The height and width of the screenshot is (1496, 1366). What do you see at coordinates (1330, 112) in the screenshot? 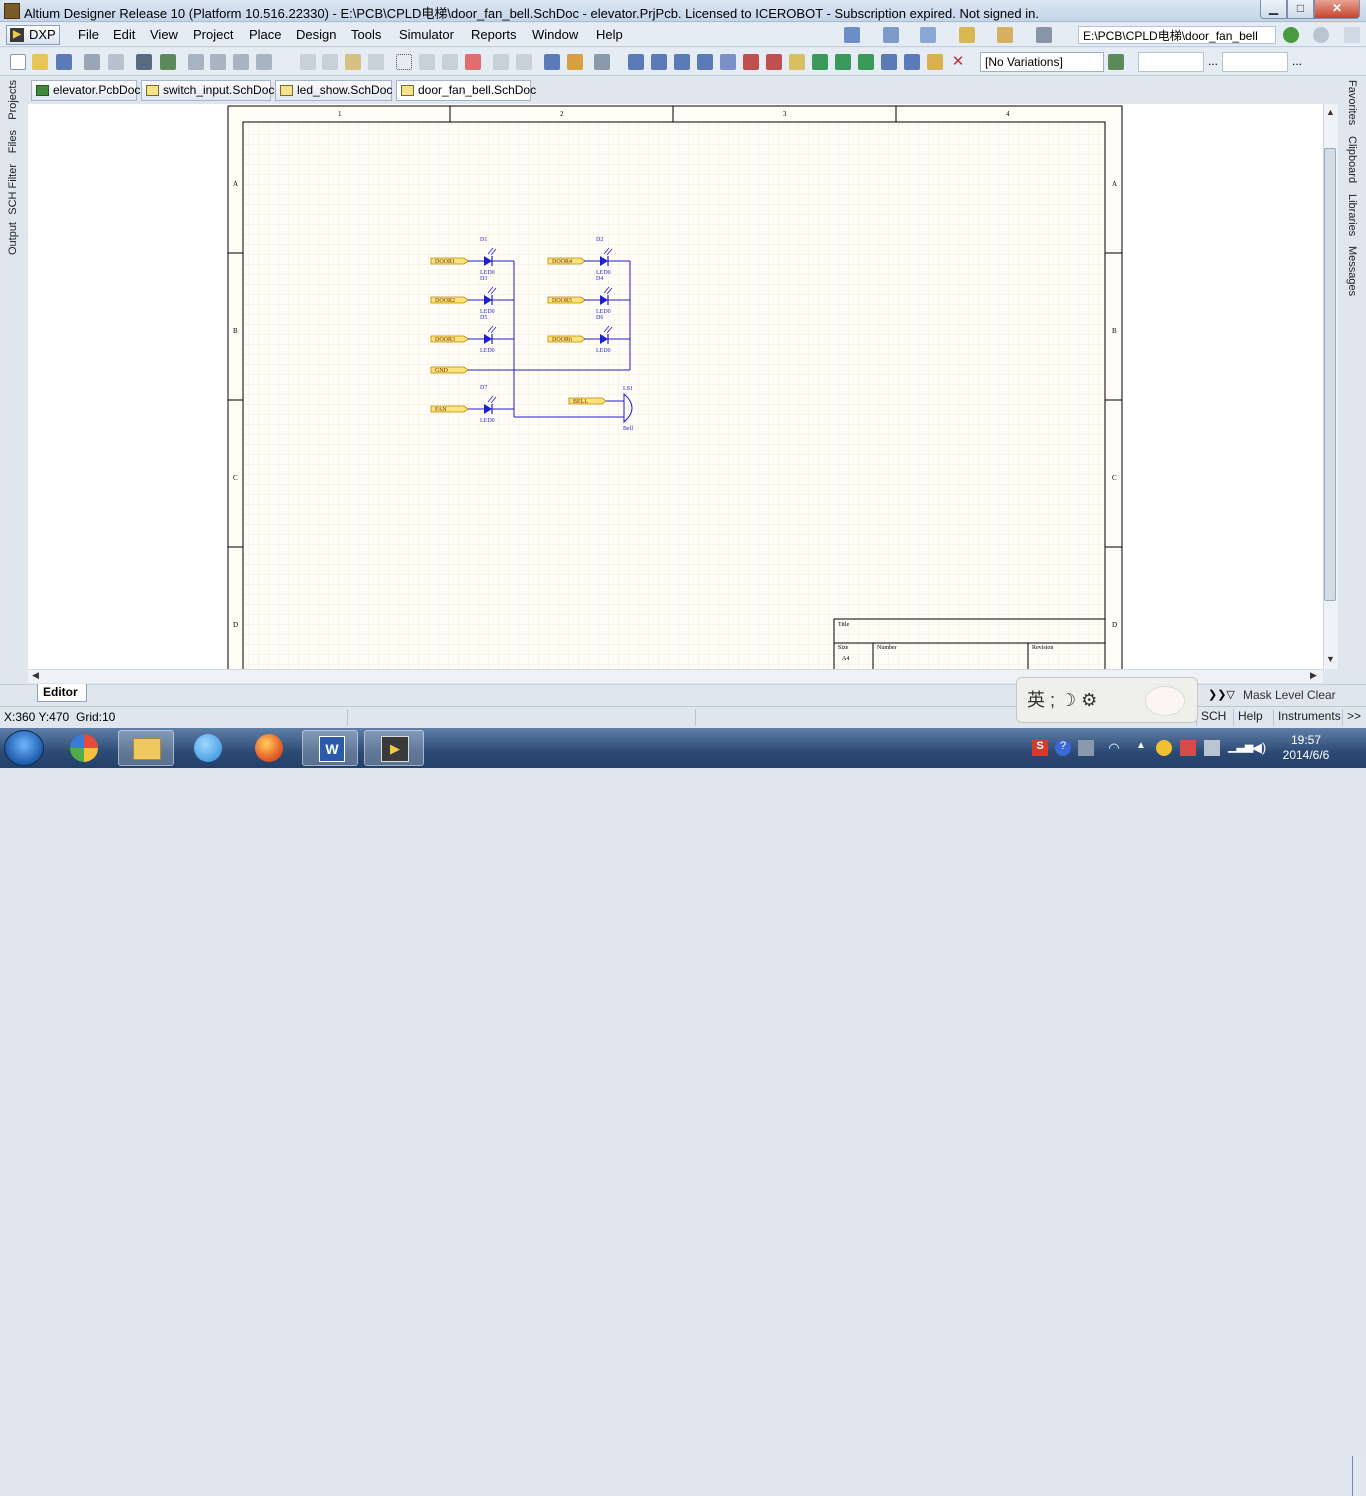
I see `scroll-up-icon: ▲` at bounding box center [1330, 112].